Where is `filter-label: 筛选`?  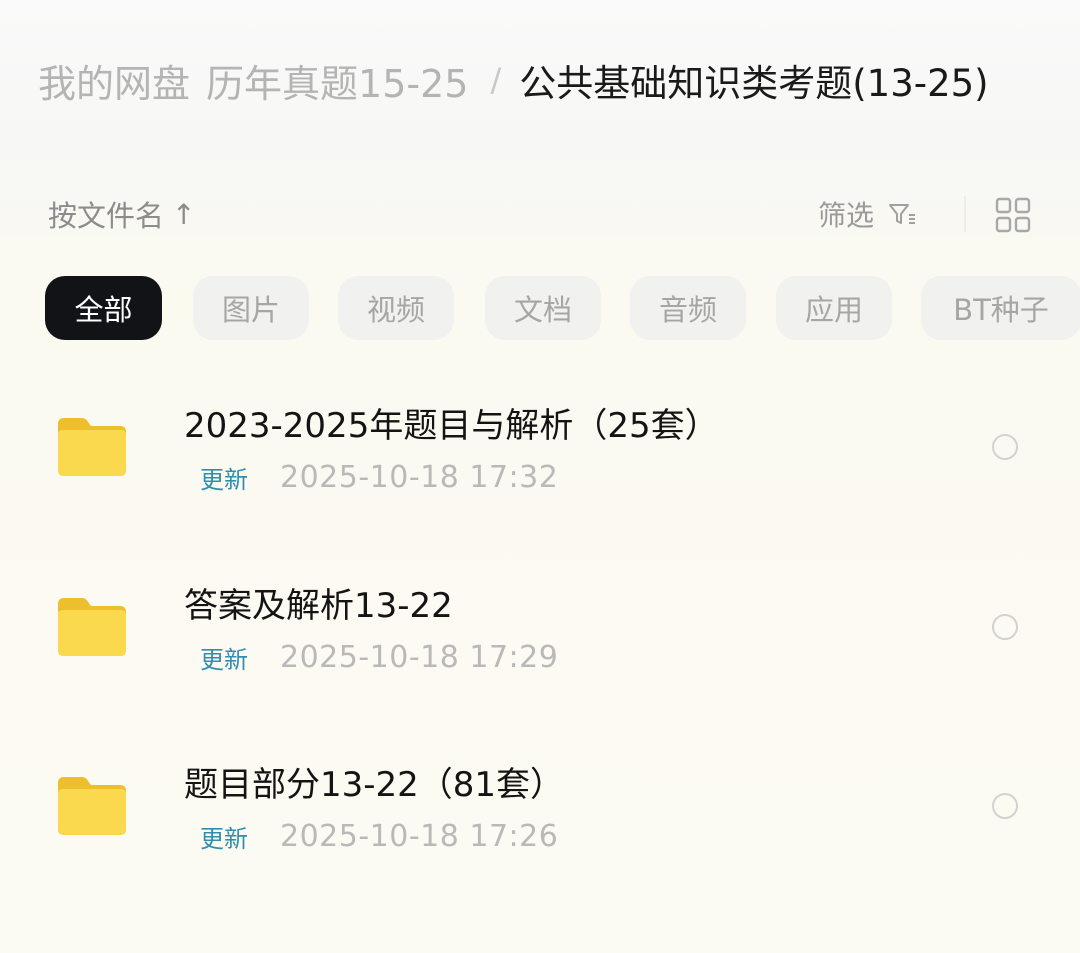 filter-label: 筛选 is located at coordinates (846, 215).